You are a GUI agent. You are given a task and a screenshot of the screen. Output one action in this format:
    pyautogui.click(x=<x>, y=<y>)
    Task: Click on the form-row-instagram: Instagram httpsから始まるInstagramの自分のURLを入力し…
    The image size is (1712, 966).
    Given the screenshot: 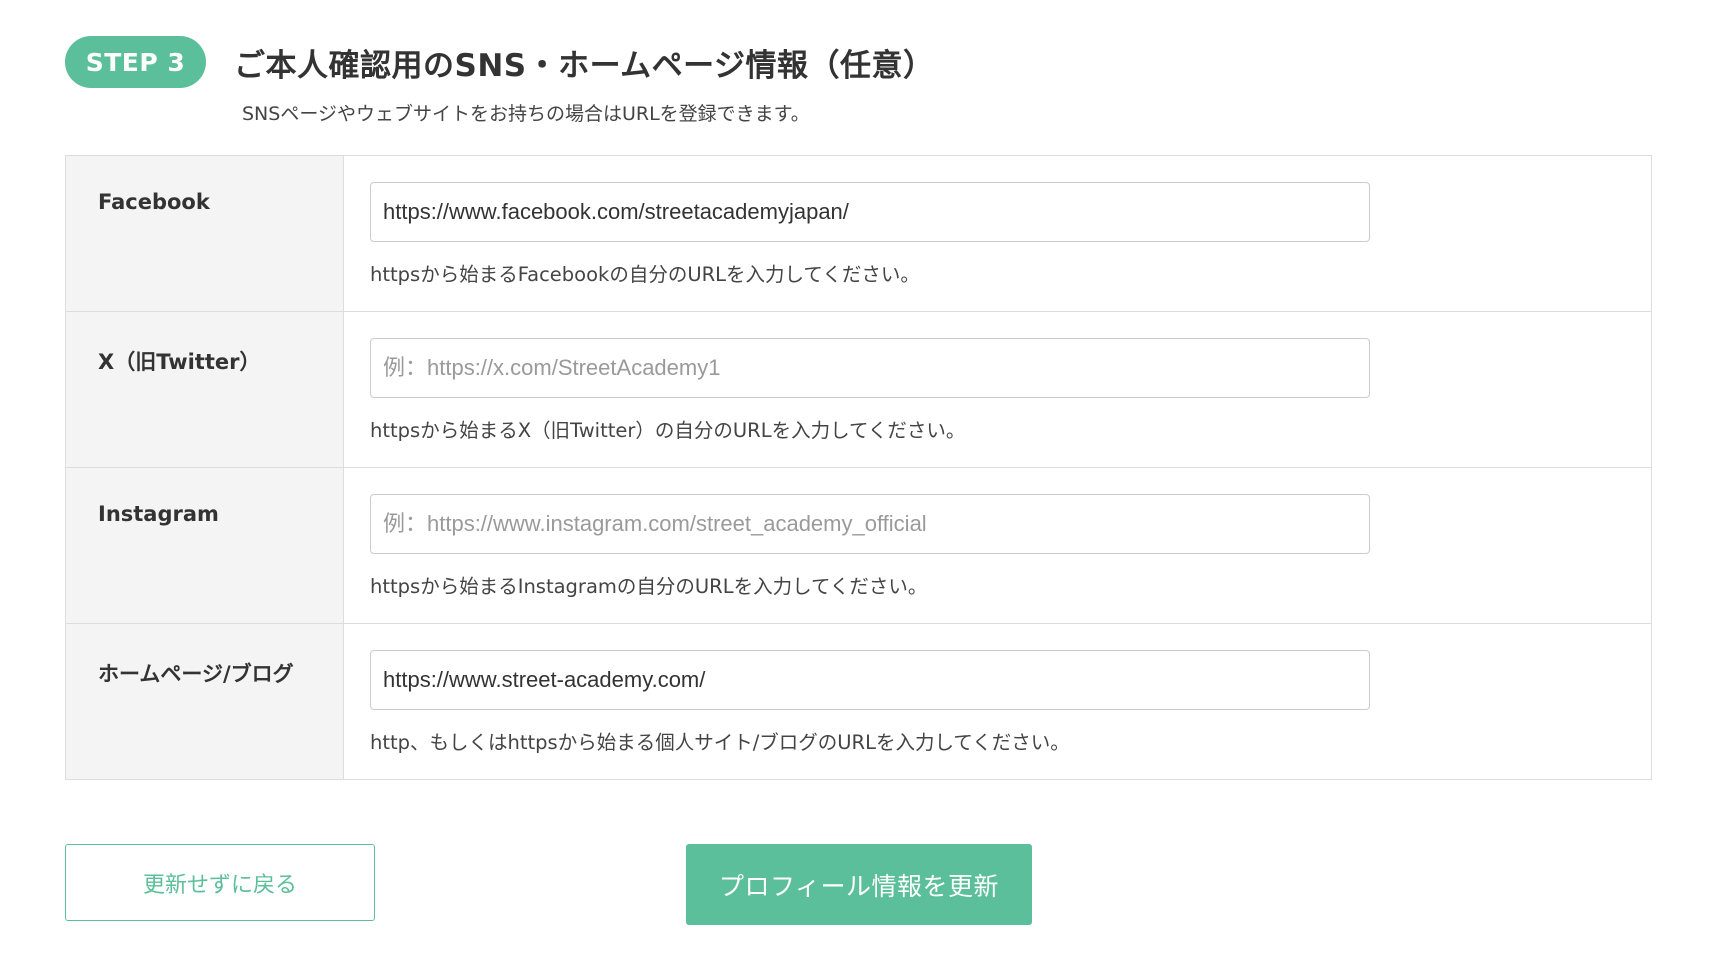 What is the action you would take?
    pyautogui.click(x=858, y=546)
    